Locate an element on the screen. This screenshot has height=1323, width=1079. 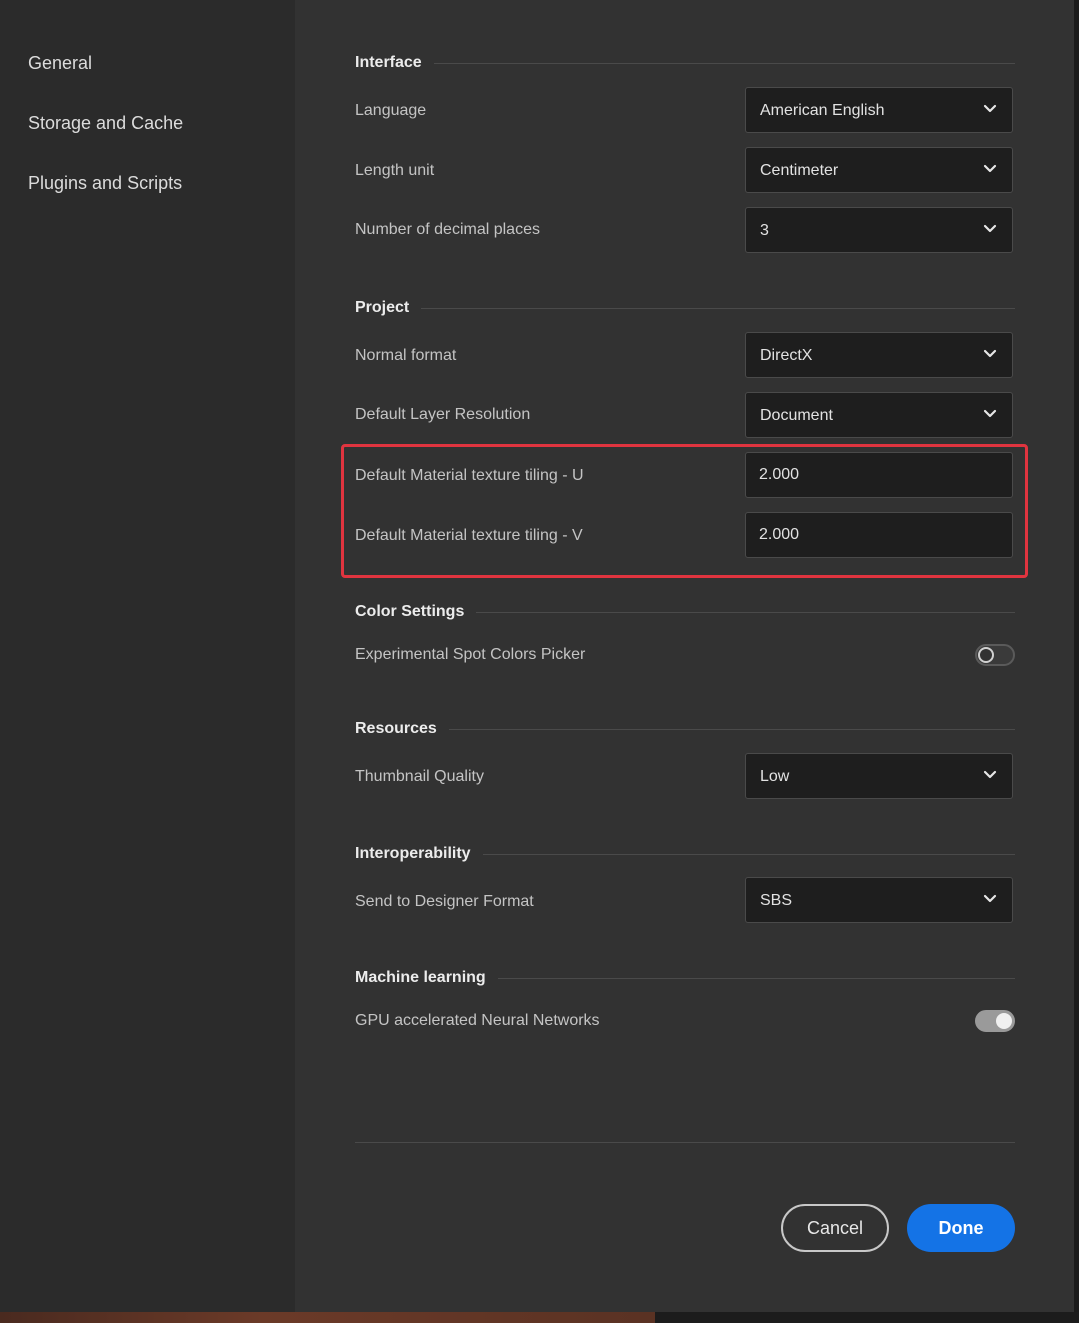
sidebar-item-storage-and-cache: Storage and Cache is located at coordinates (105, 123).